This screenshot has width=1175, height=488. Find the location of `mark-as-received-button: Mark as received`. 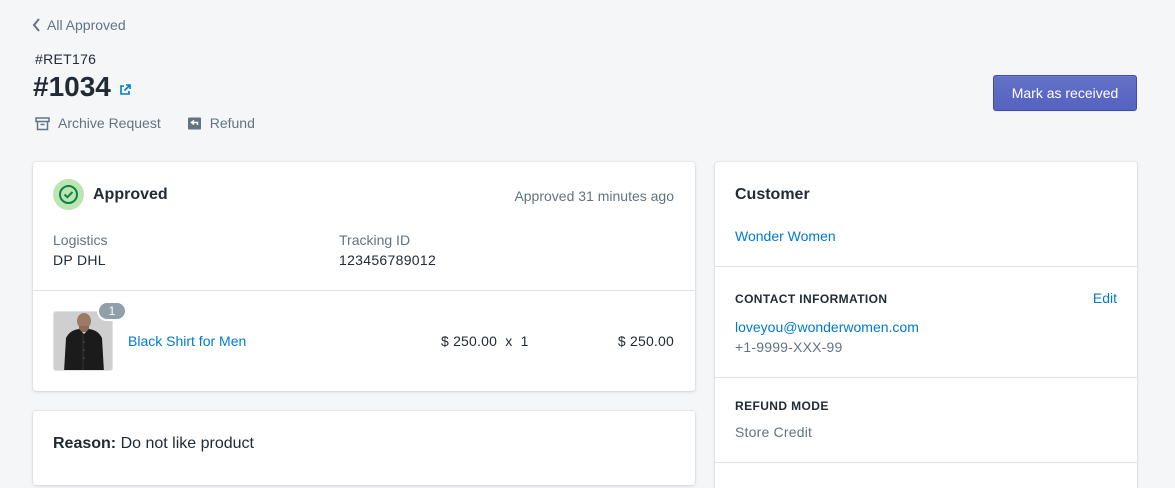

mark-as-received-button: Mark as received is located at coordinates (1065, 93).